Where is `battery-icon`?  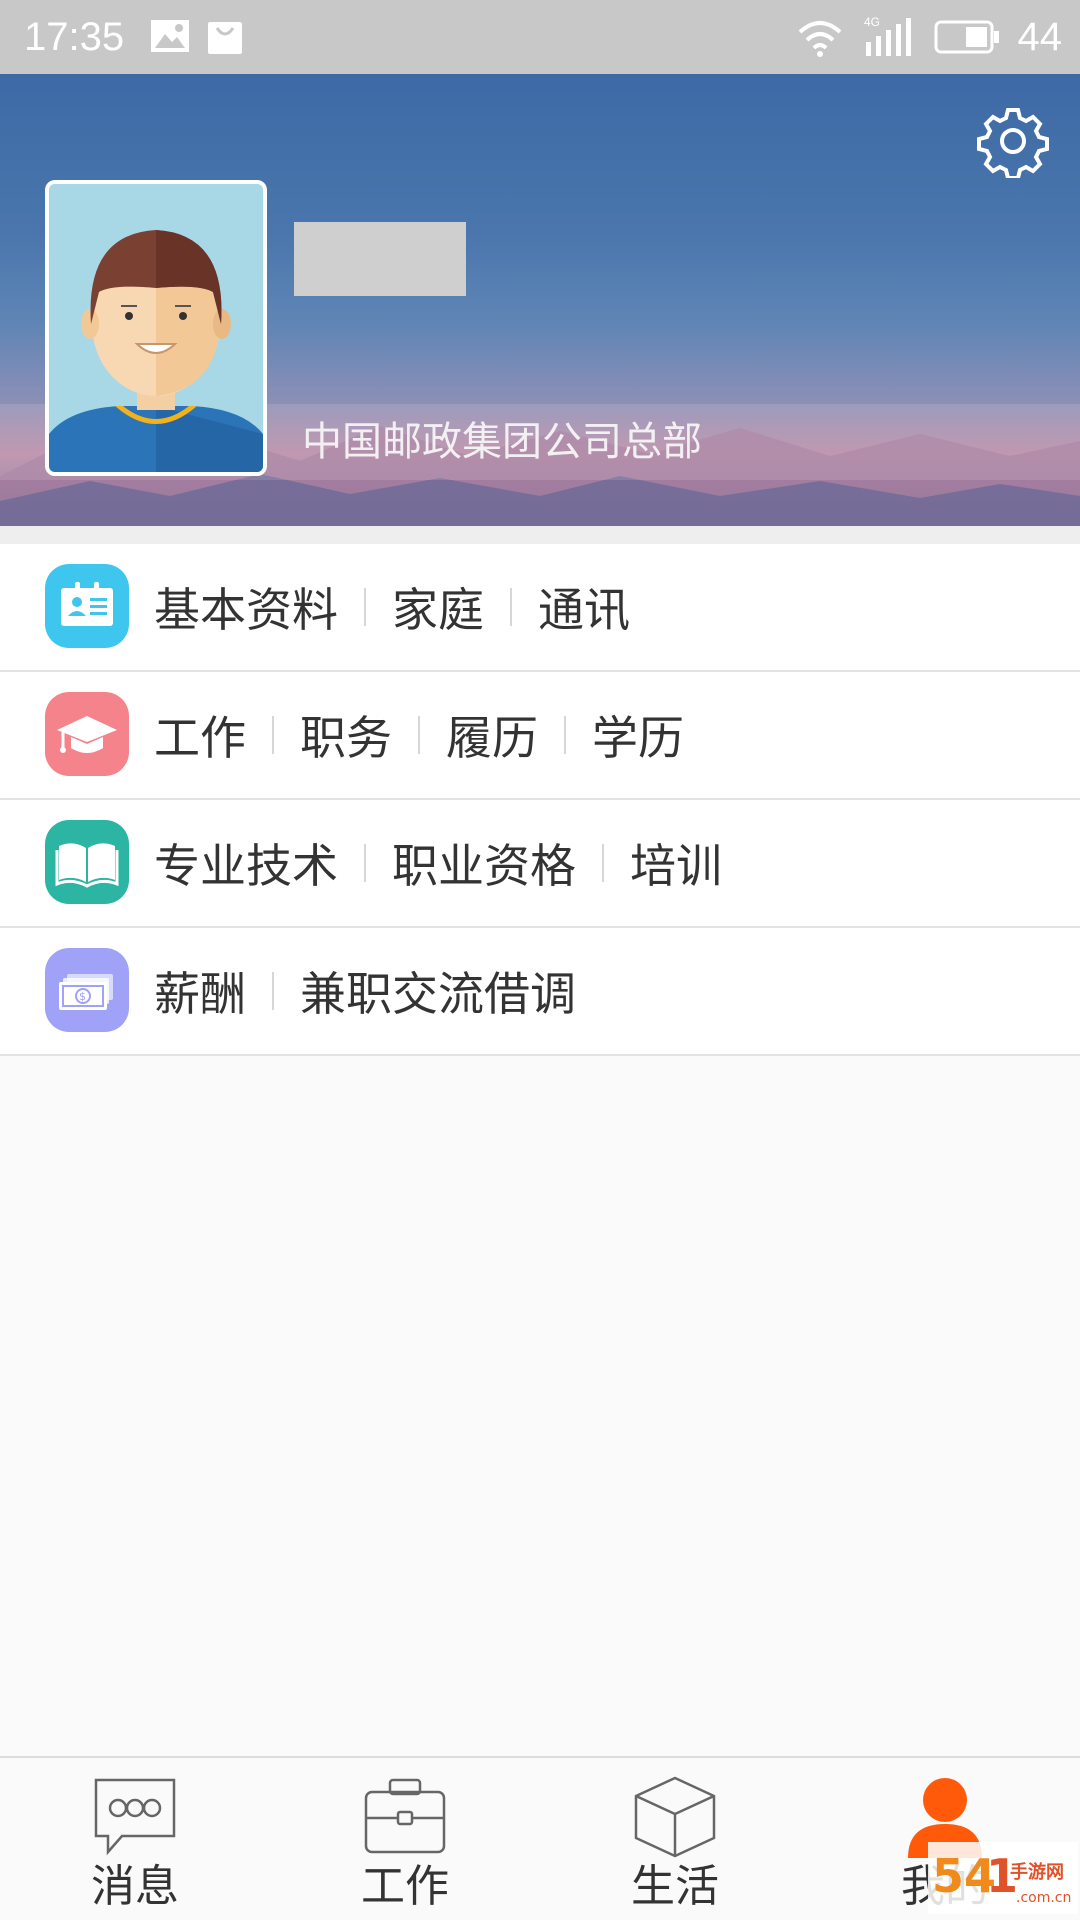 battery-icon is located at coordinates (966, 37).